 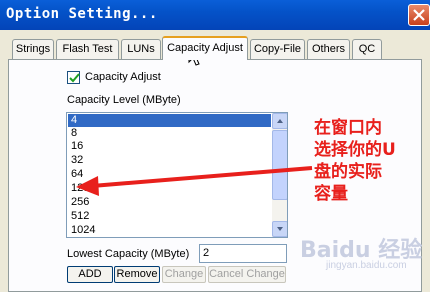 What do you see at coordinates (128, 254) in the screenshot?
I see `lowest-capacity-label: Lowest Capacity (MByte)` at bounding box center [128, 254].